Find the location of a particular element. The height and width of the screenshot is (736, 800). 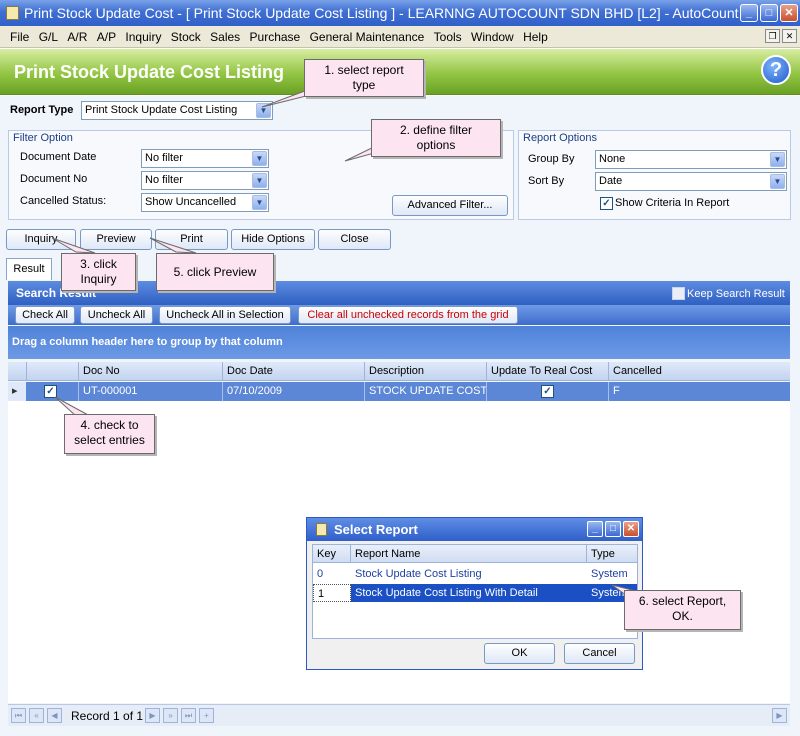

report-row-1-name: Stock Update Cost Listing With Detail is located at coordinates (469, 593).